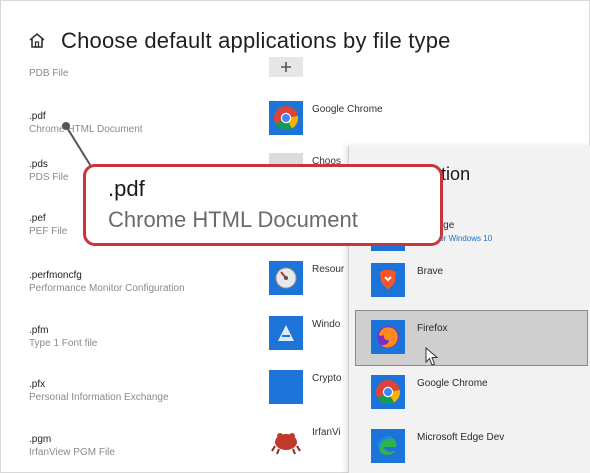 The height and width of the screenshot is (473, 590). What do you see at coordinates (37, 41) in the screenshot?
I see `home-icon` at bounding box center [37, 41].